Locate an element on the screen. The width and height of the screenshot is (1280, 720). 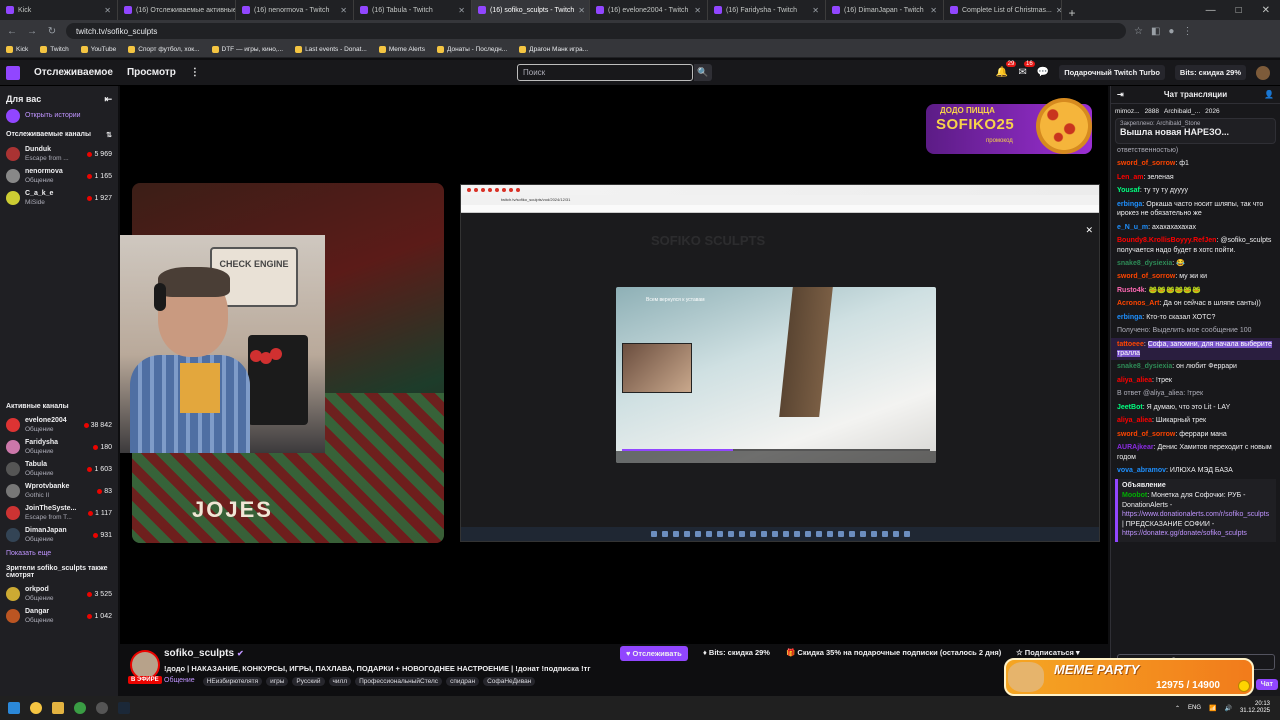
collapse-chat-icon: ⇥ is located at coordinates (1120, 94).